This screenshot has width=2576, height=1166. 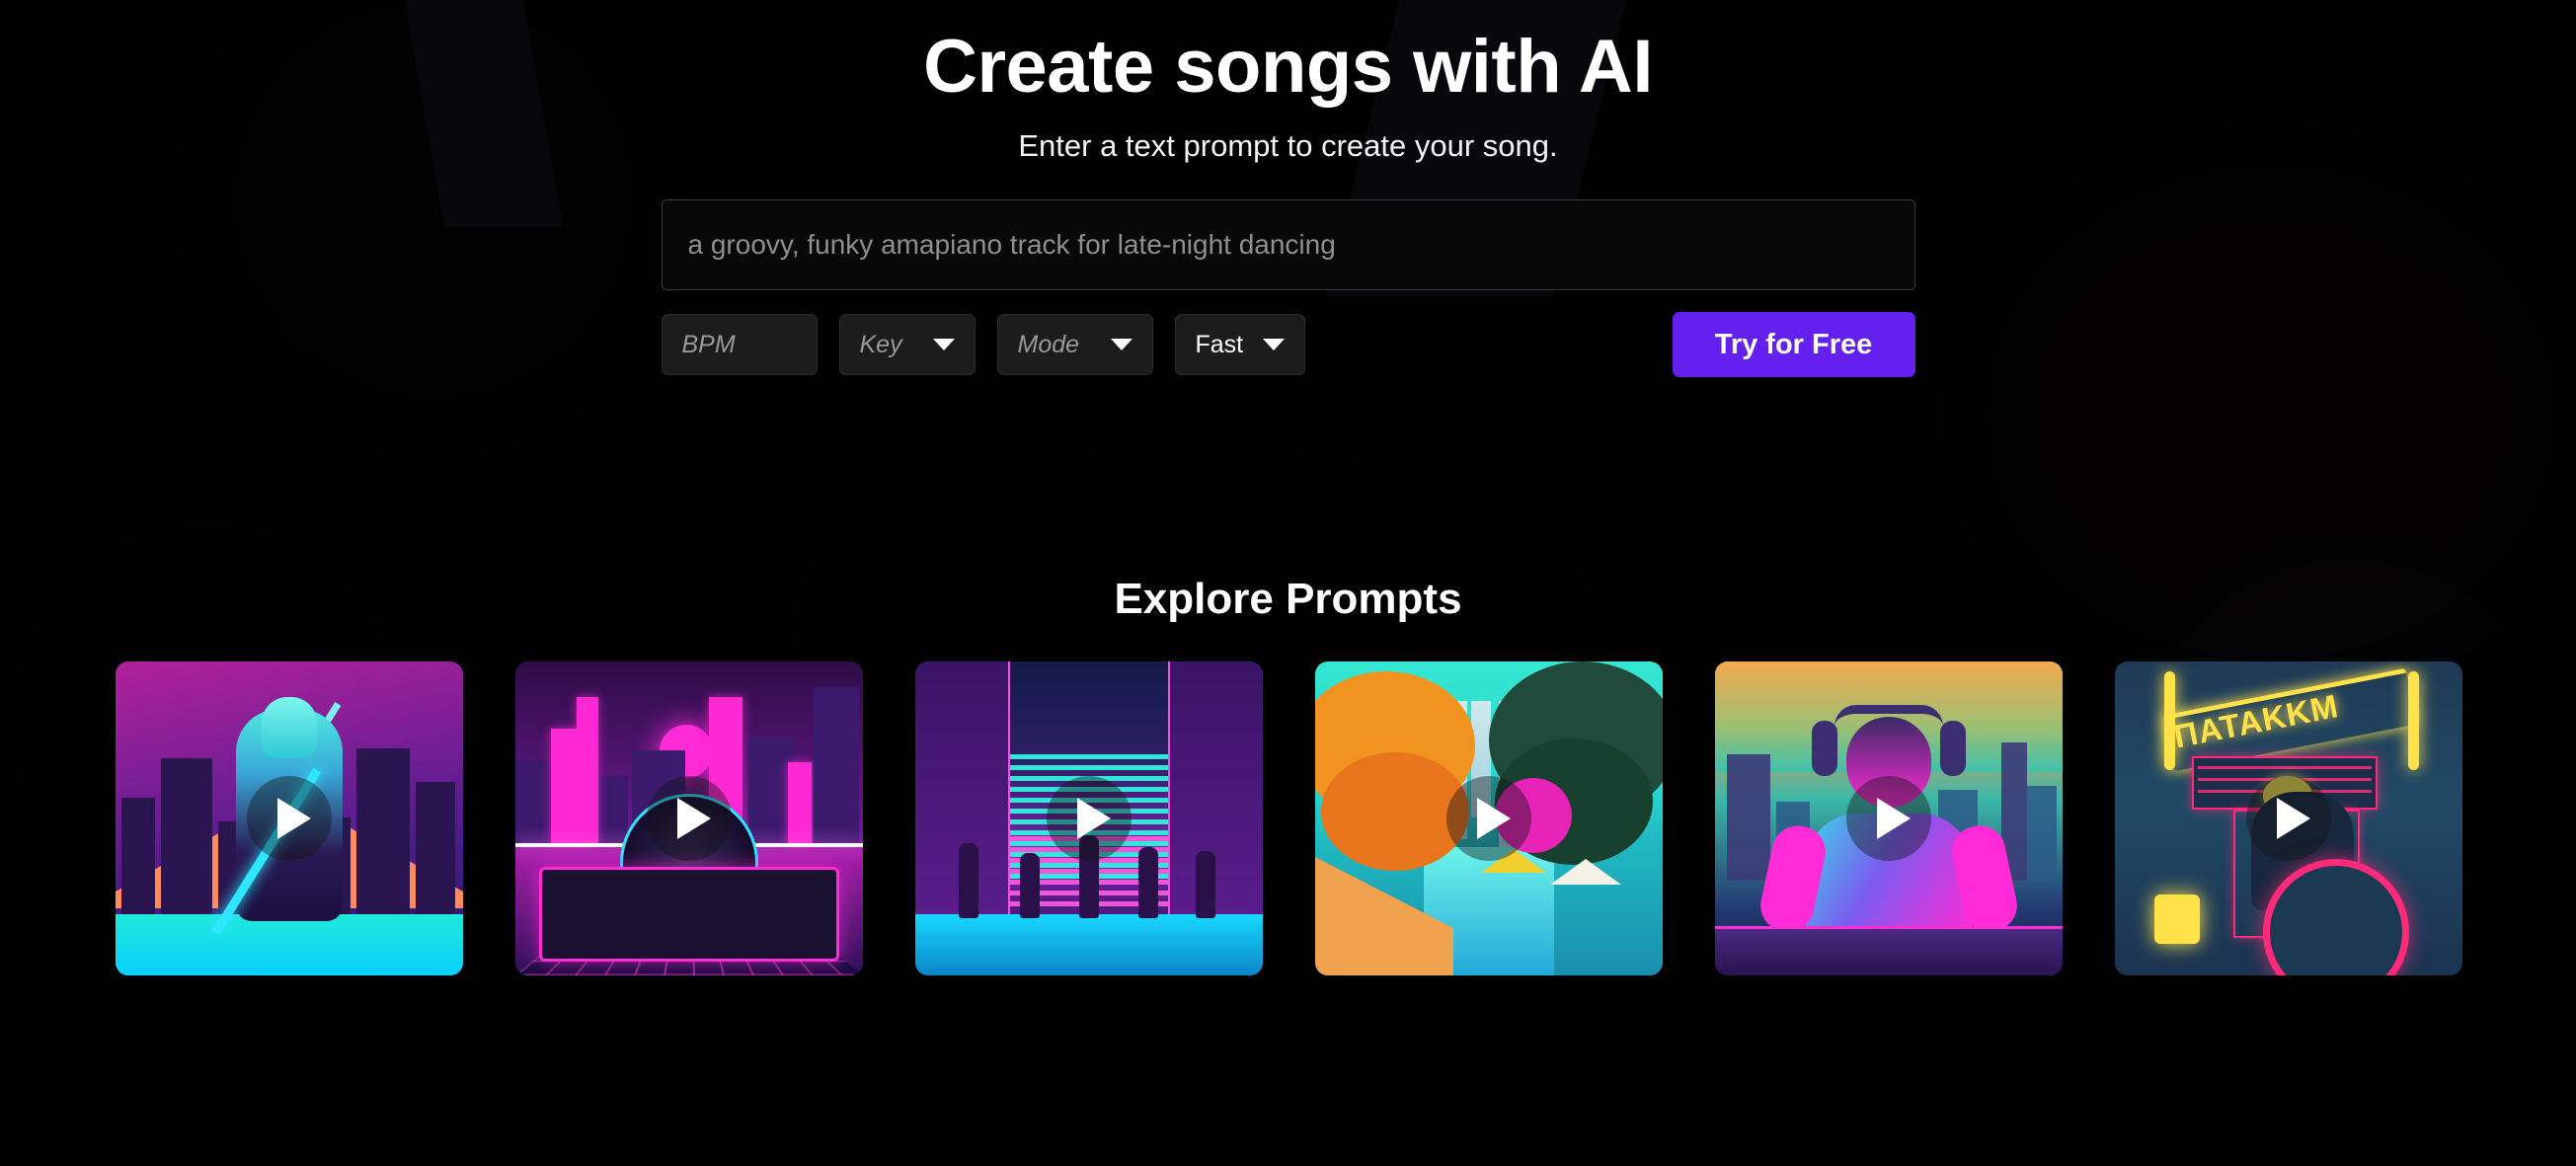 I want to click on prompt-card-neon-street-dancers, so click(x=1089, y=818).